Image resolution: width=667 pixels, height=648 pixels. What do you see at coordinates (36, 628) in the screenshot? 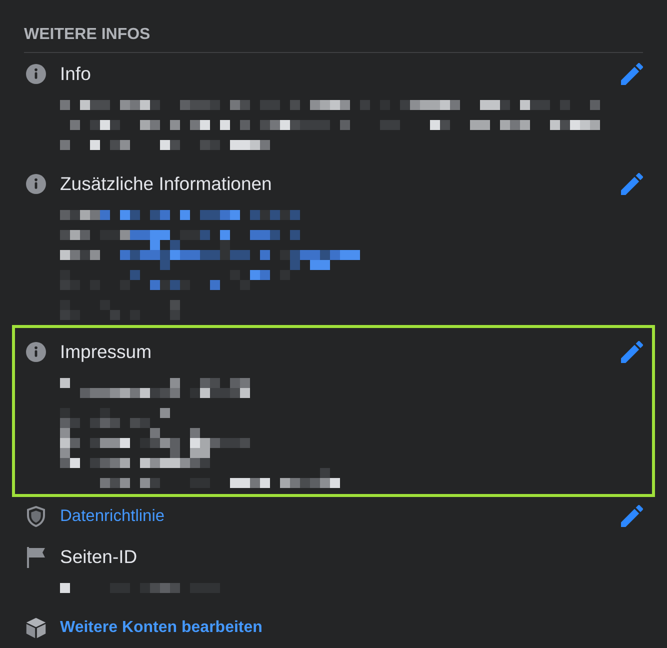
I see `cube-icon` at bounding box center [36, 628].